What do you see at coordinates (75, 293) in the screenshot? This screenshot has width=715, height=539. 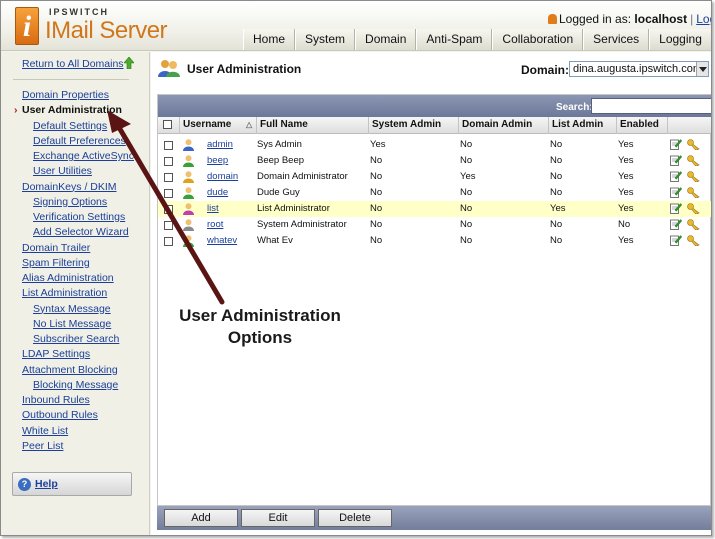 I see `sidebar-item-list-administration: List Administration` at bounding box center [75, 293].